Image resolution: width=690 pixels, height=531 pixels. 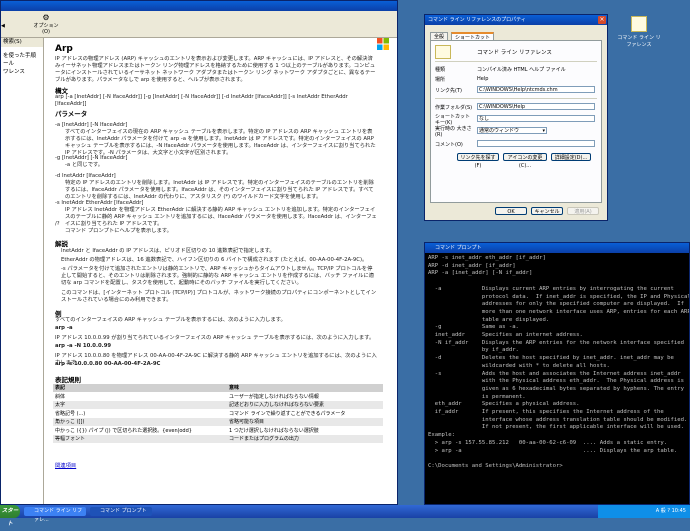 What do you see at coordinates (85, 176) in the screenshot?
I see `param-name: -d InetAddr [IfaceAddr]` at bounding box center [85, 176].